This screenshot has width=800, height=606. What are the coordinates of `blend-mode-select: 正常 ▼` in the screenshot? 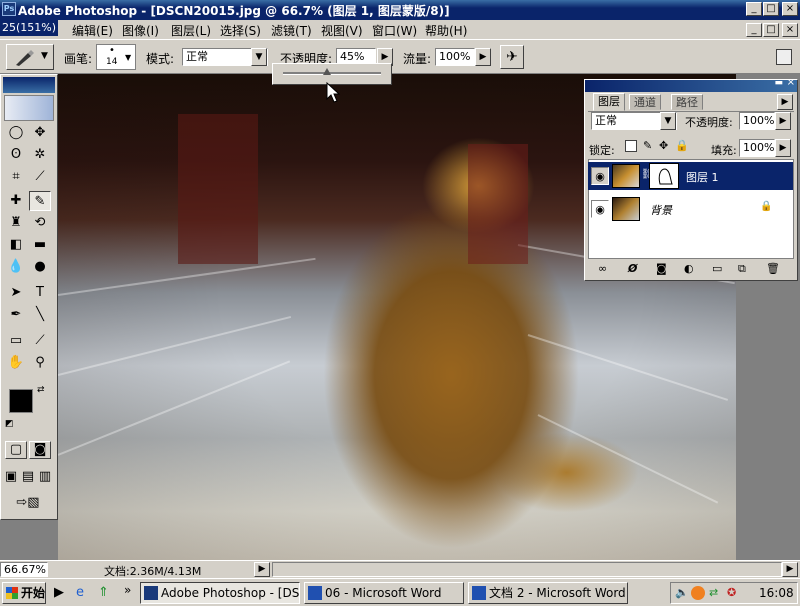 It's located at (634, 121).